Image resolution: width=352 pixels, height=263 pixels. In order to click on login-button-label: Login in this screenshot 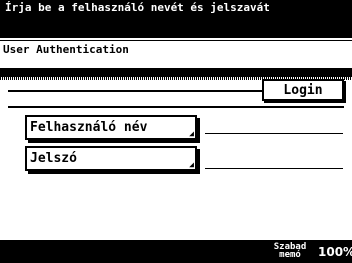, I will do `click(303, 90)`.